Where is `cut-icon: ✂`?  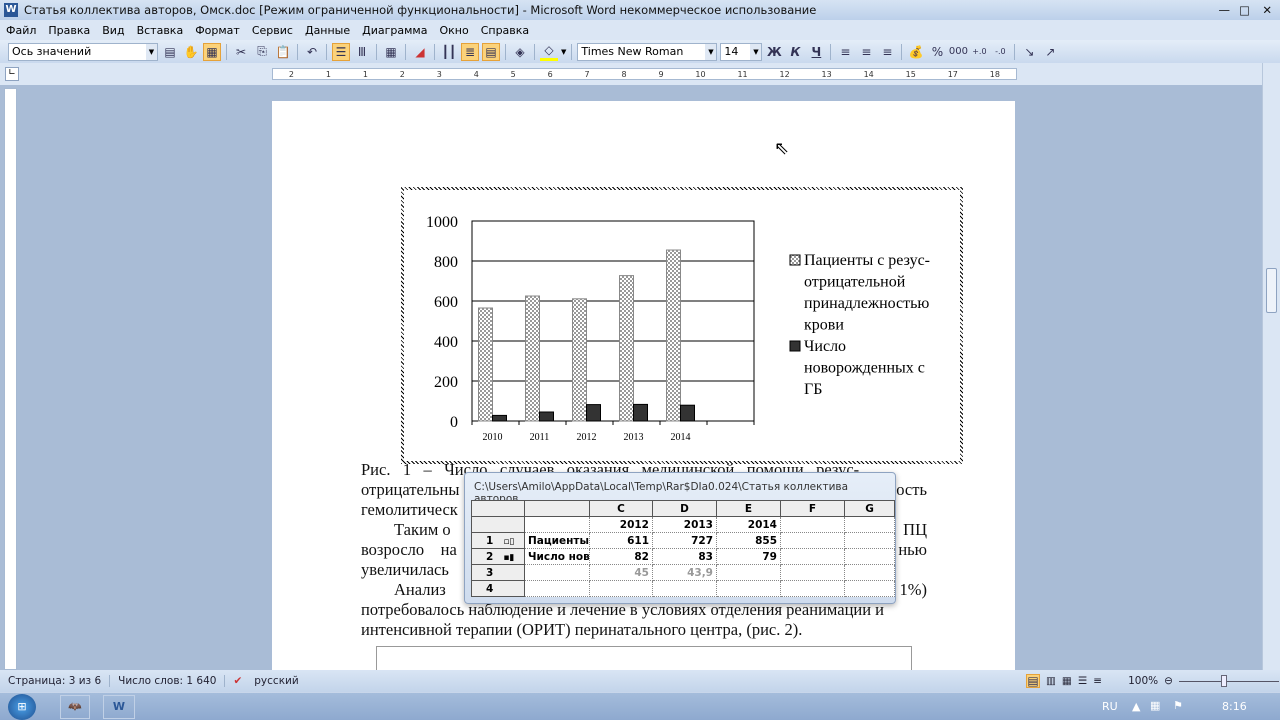
cut-icon: ✂ is located at coordinates (241, 52).